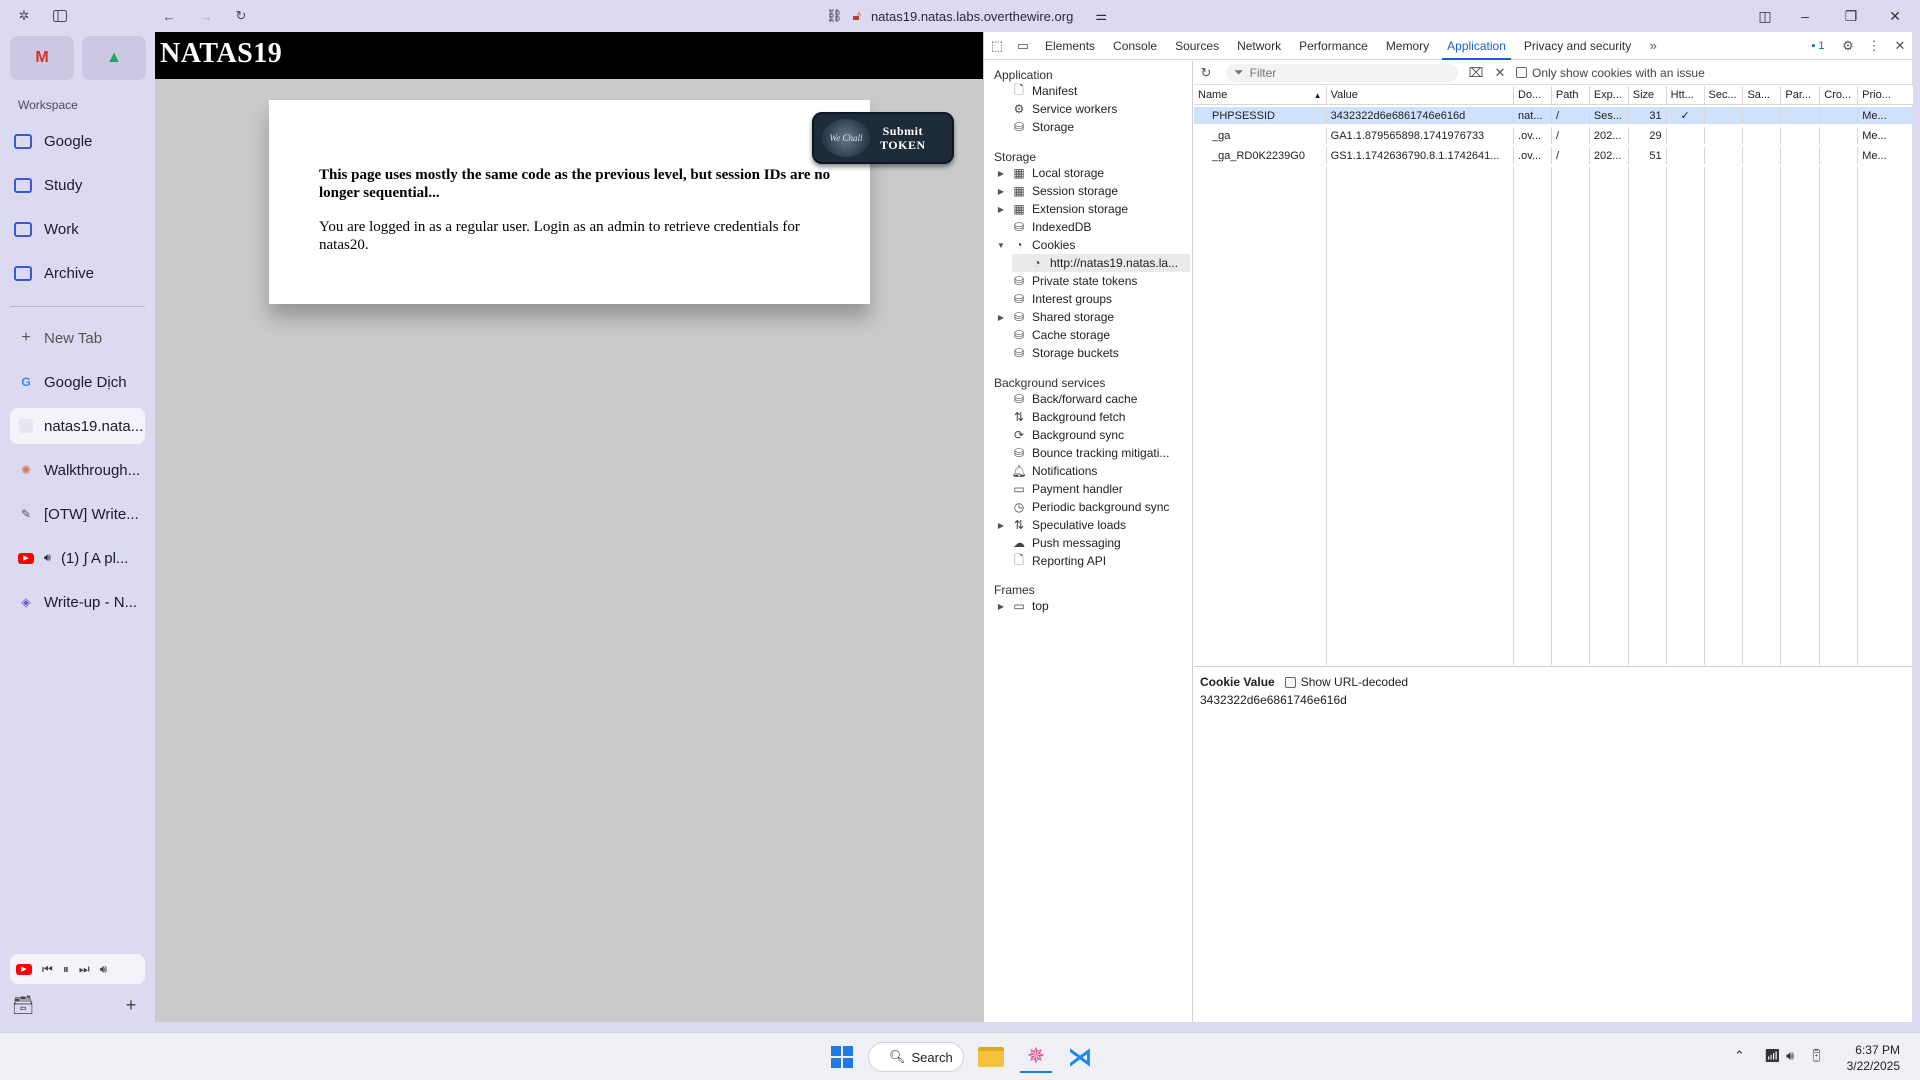 The height and width of the screenshot is (1080, 1920). Describe the element at coordinates (1500, 73) in the screenshot. I see `delete-selected-icon: ✕` at that location.